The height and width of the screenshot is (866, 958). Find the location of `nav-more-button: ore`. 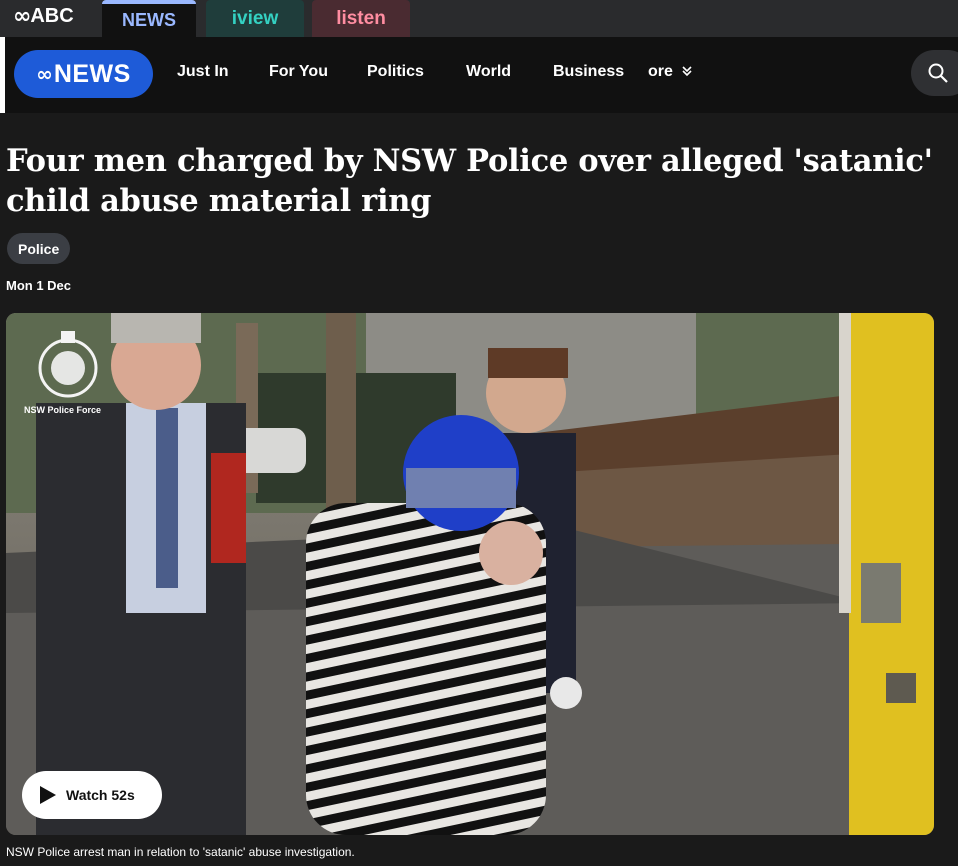

nav-more-button: ore is located at coordinates (670, 72).